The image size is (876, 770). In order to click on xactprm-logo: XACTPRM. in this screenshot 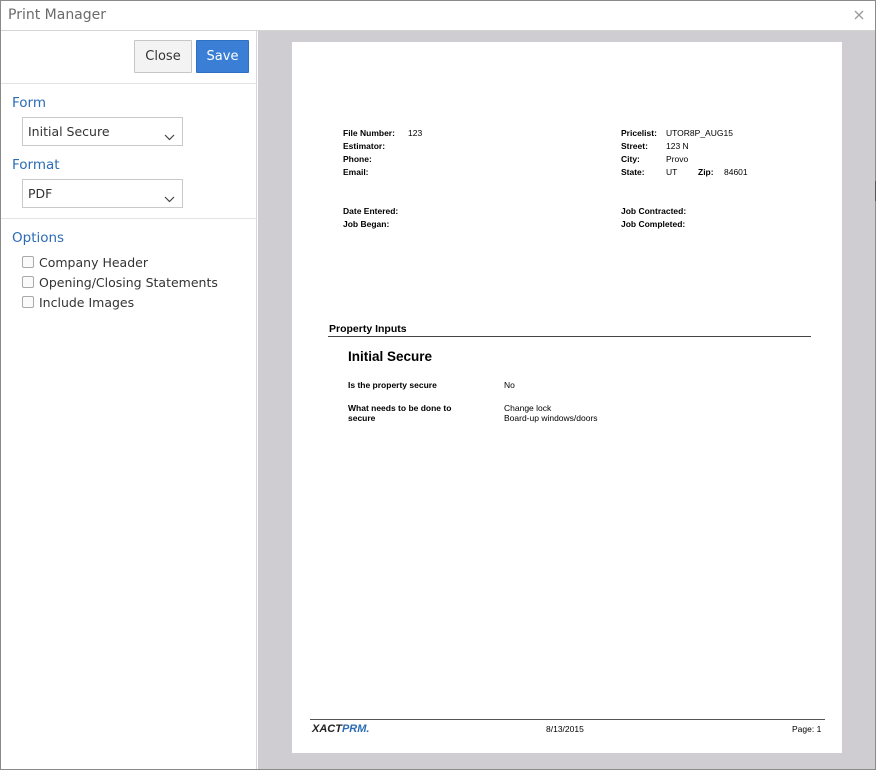, I will do `click(340, 729)`.